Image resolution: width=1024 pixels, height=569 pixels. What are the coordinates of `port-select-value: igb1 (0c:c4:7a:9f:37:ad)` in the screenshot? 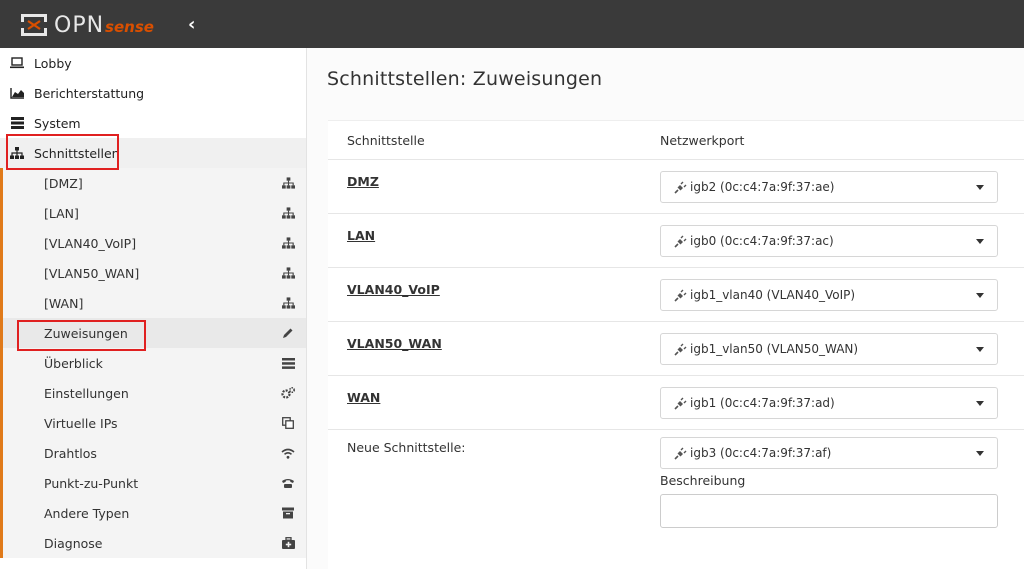 It's located at (762, 403).